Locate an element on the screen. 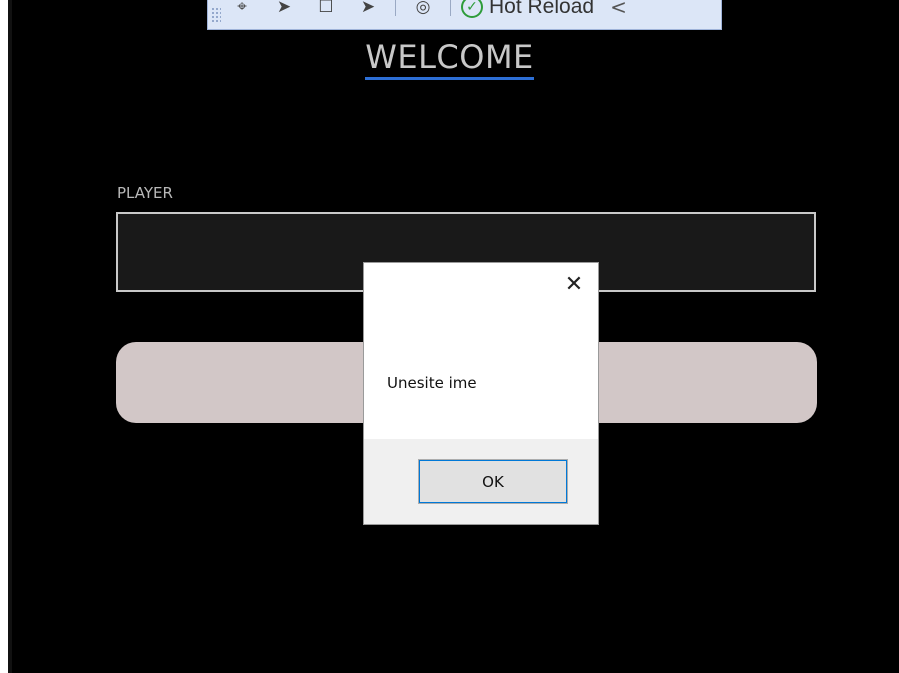 Image resolution: width=899 pixels, height=673 pixels. drag-handle-icon is located at coordinates (216, 14).